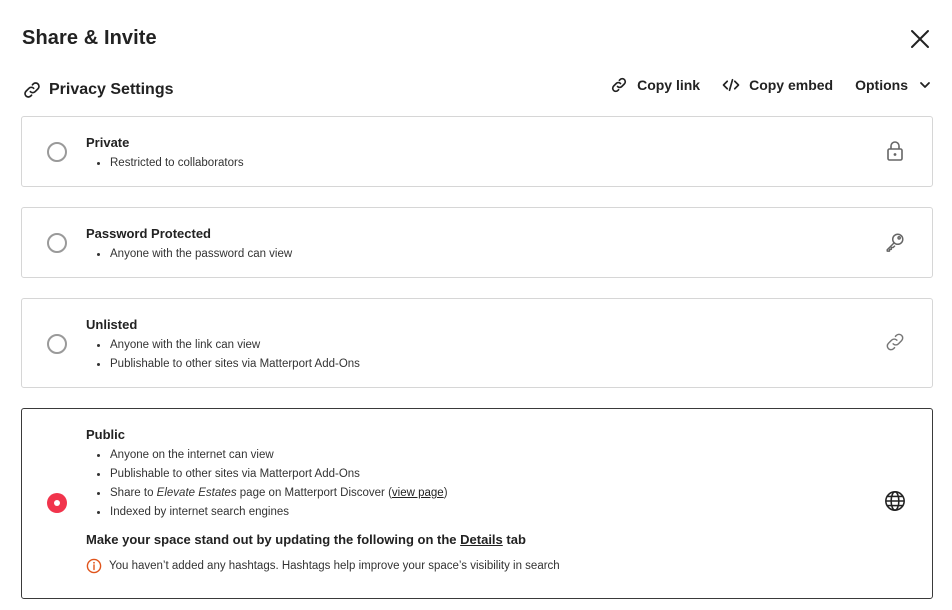 Image resolution: width=952 pixels, height=610 pixels. Describe the element at coordinates (514, 539) in the screenshot. I see `cta-suffix: tab` at that location.